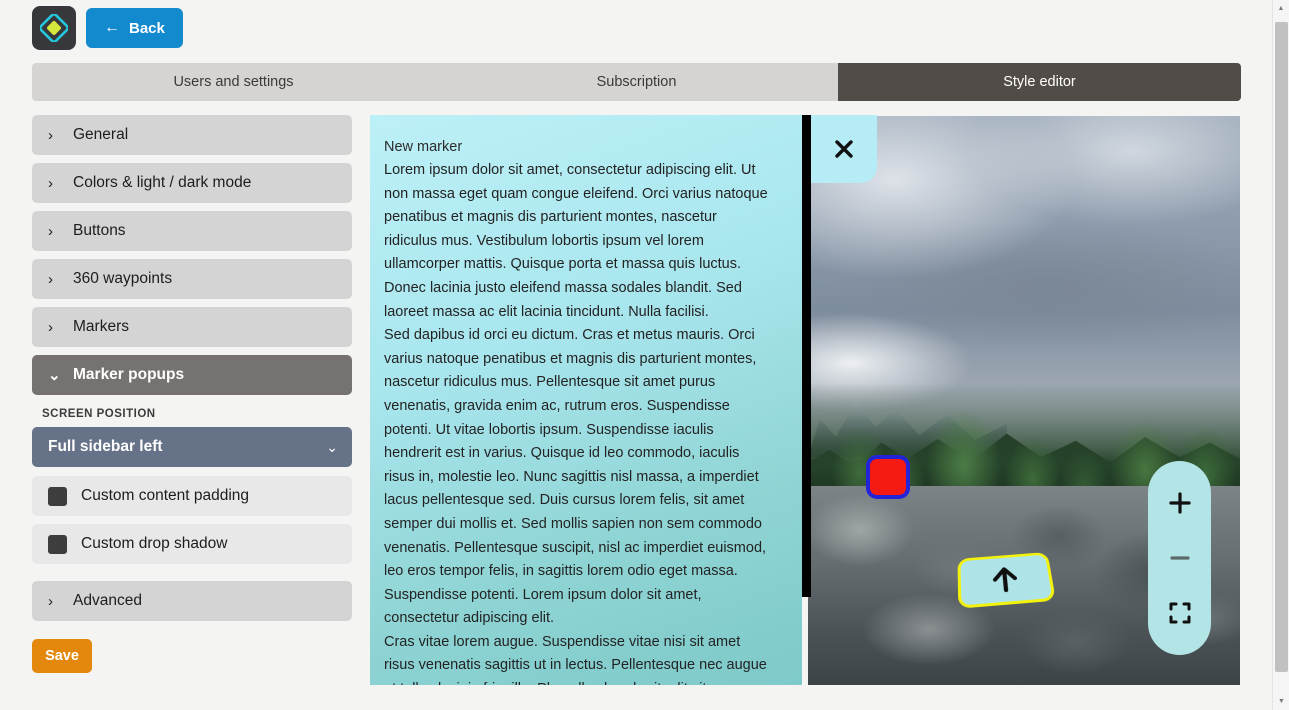 This screenshot has height=710, width=1289. What do you see at coordinates (101, 134) in the screenshot?
I see `sidebar-item-label: General` at bounding box center [101, 134].